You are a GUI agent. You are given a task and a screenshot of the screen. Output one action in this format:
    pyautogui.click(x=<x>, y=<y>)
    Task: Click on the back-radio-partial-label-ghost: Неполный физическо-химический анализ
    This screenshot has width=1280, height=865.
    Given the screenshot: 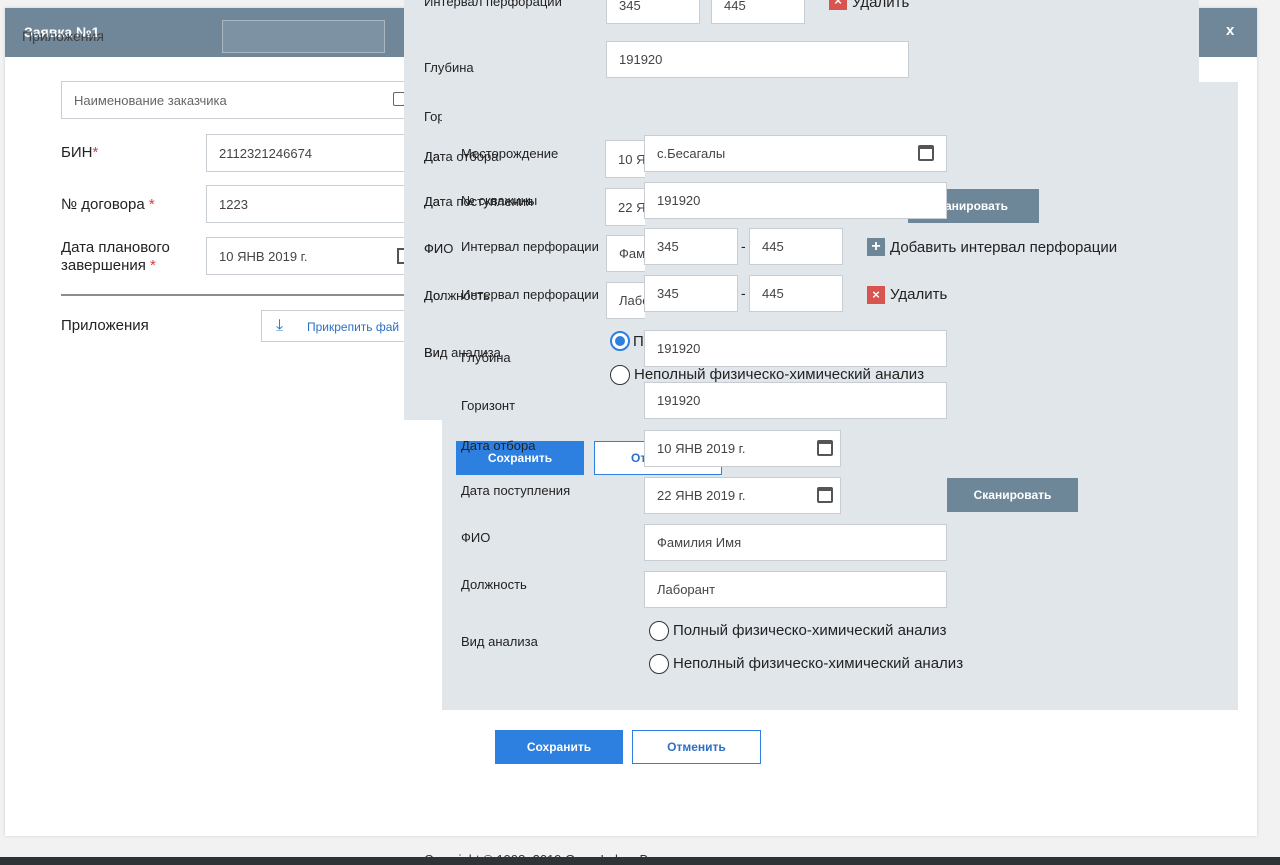 What is the action you would take?
    pyautogui.click(x=779, y=374)
    